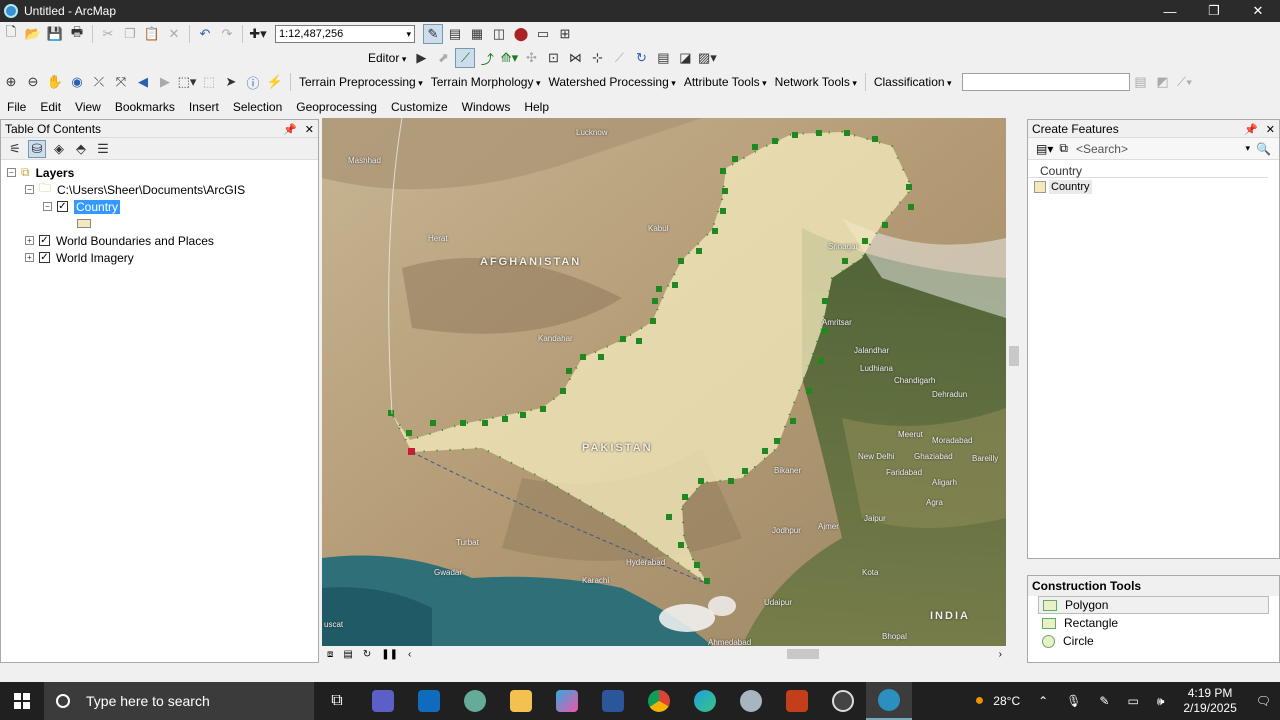 This screenshot has width=1280, height=720. I want to click on horizontal-scroll-thumb, so click(803, 654).